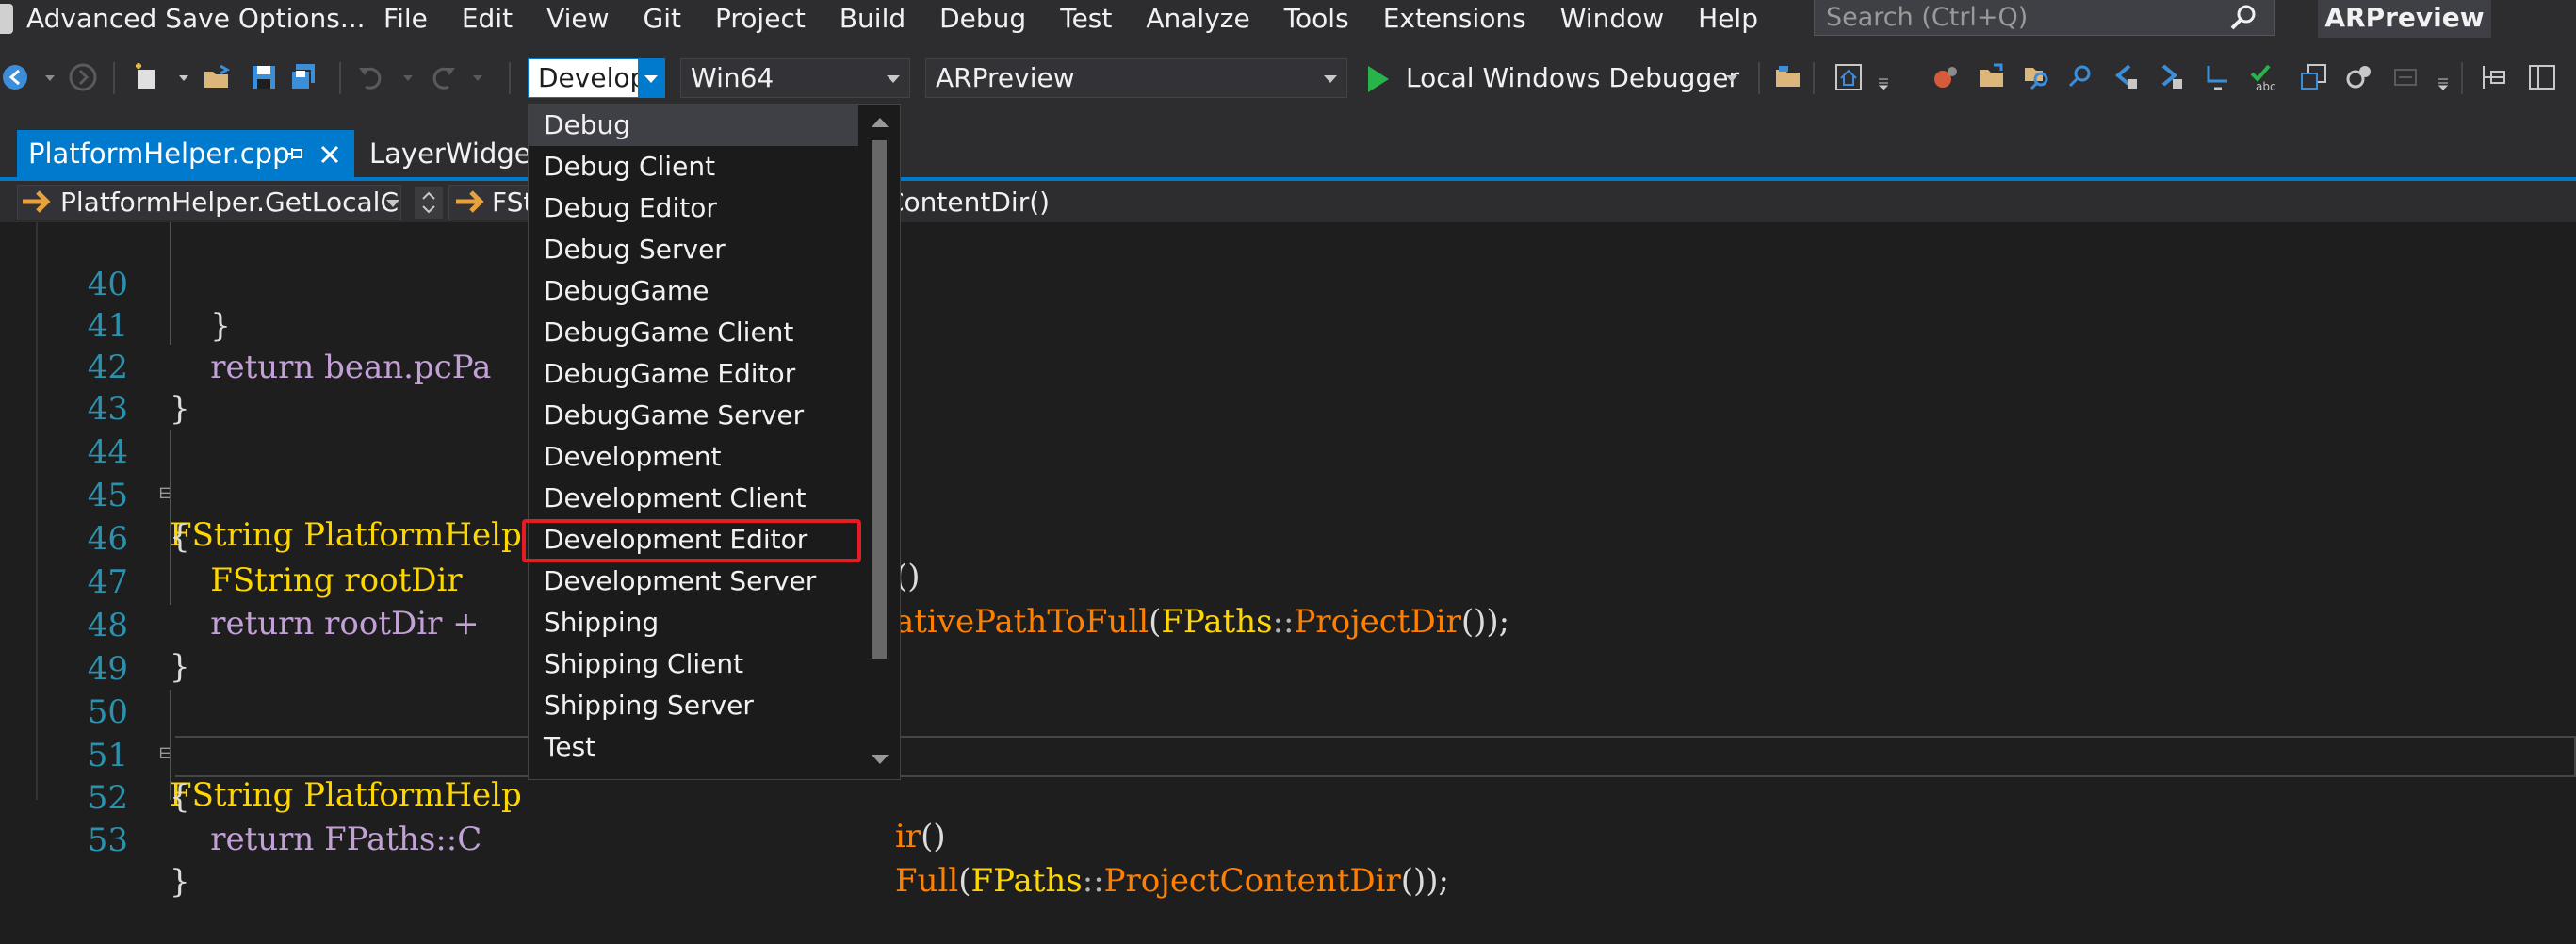  I want to click on redo-icon, so click(443, 77).